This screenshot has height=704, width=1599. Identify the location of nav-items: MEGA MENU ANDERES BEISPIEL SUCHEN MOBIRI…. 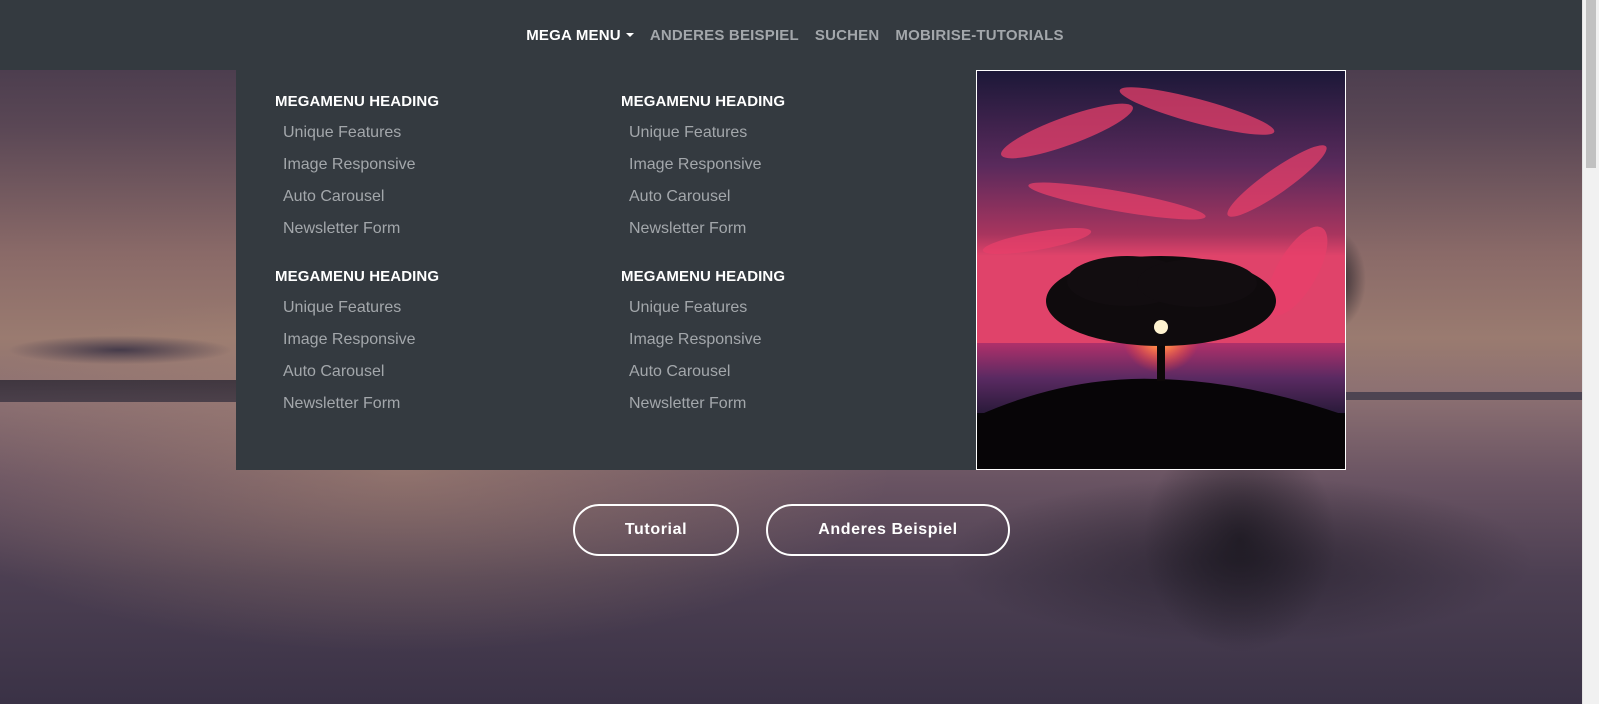
(795, 35).